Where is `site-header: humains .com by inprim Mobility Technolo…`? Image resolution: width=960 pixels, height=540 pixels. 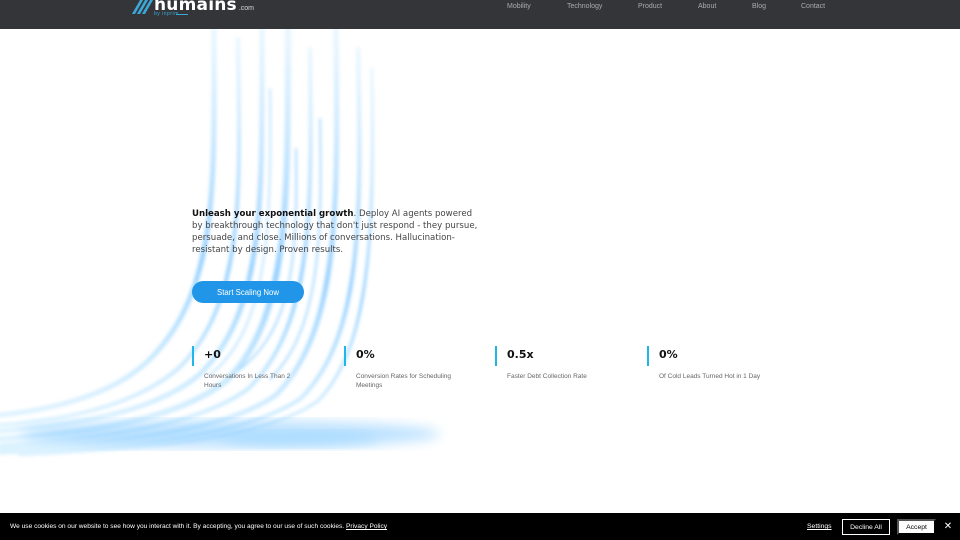 site-header: humains .com by inprim Mobility Technolo… is located at coordinates (480, 14).